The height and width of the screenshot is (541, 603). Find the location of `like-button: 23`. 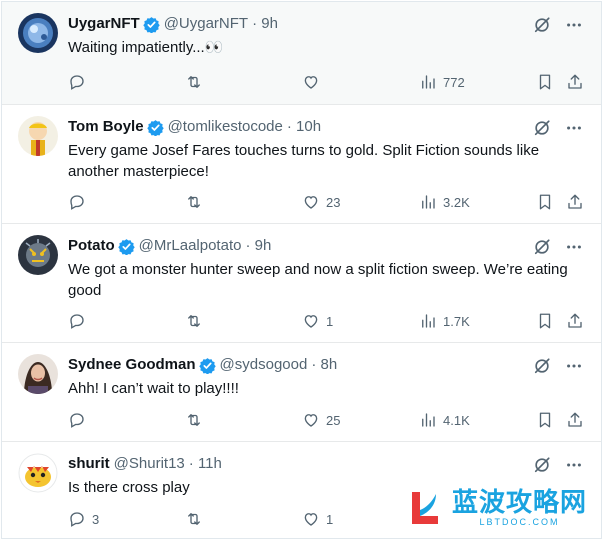

like-button: 23 is located at coordinates (321, 202).